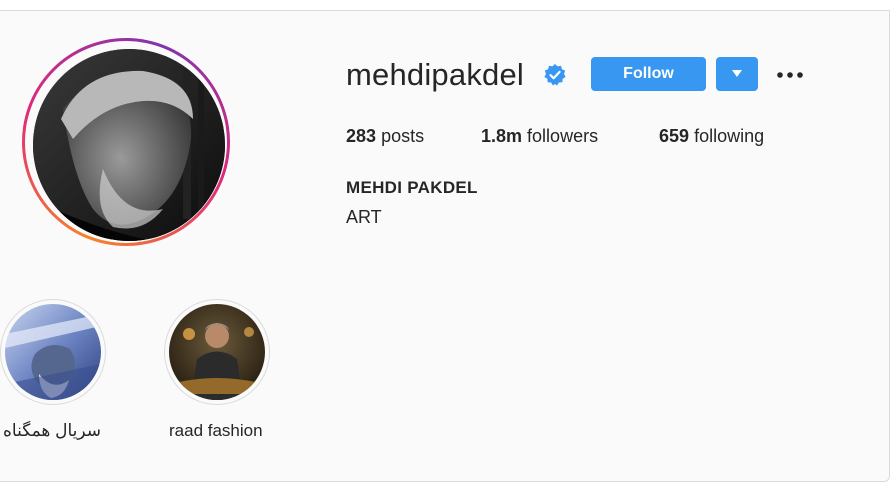 This screenshot has height=483, width=891. I want to click on profile-photo, so click(129, 145).